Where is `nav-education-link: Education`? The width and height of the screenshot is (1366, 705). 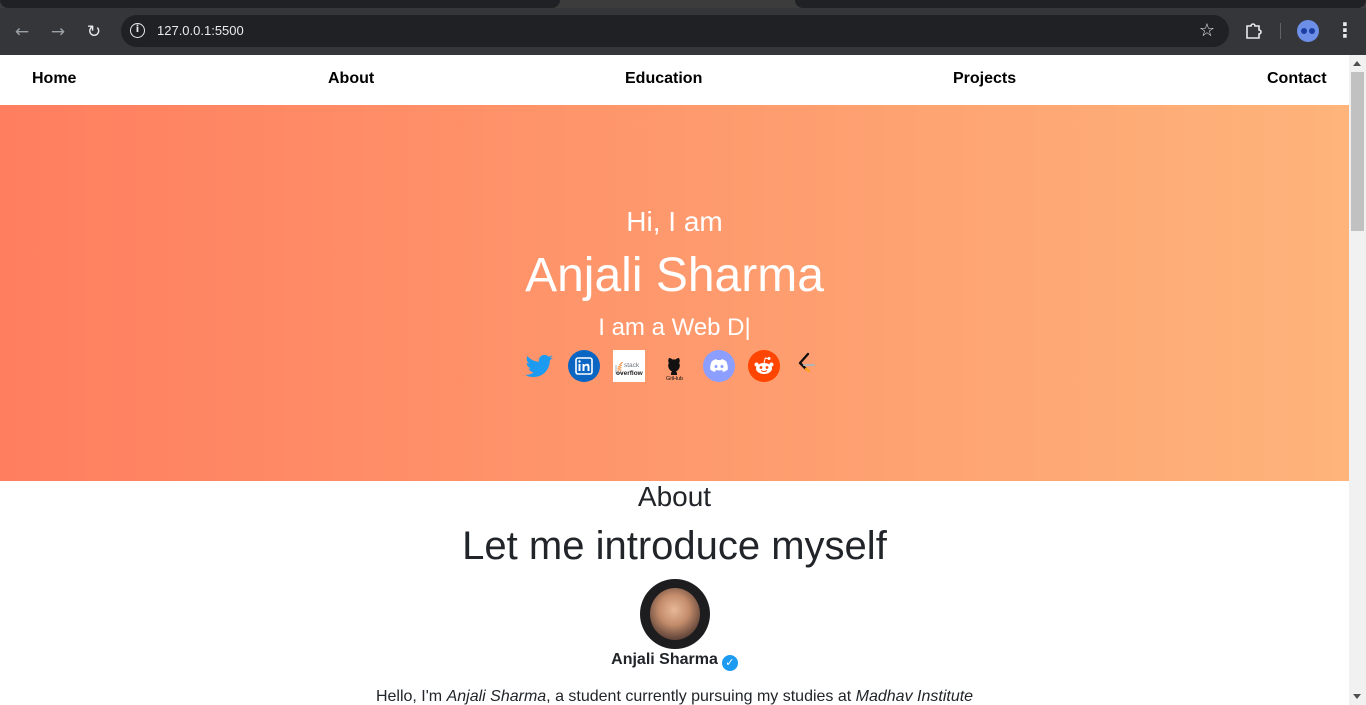 nav-education-link: Education is located at coordinates (663, 79).